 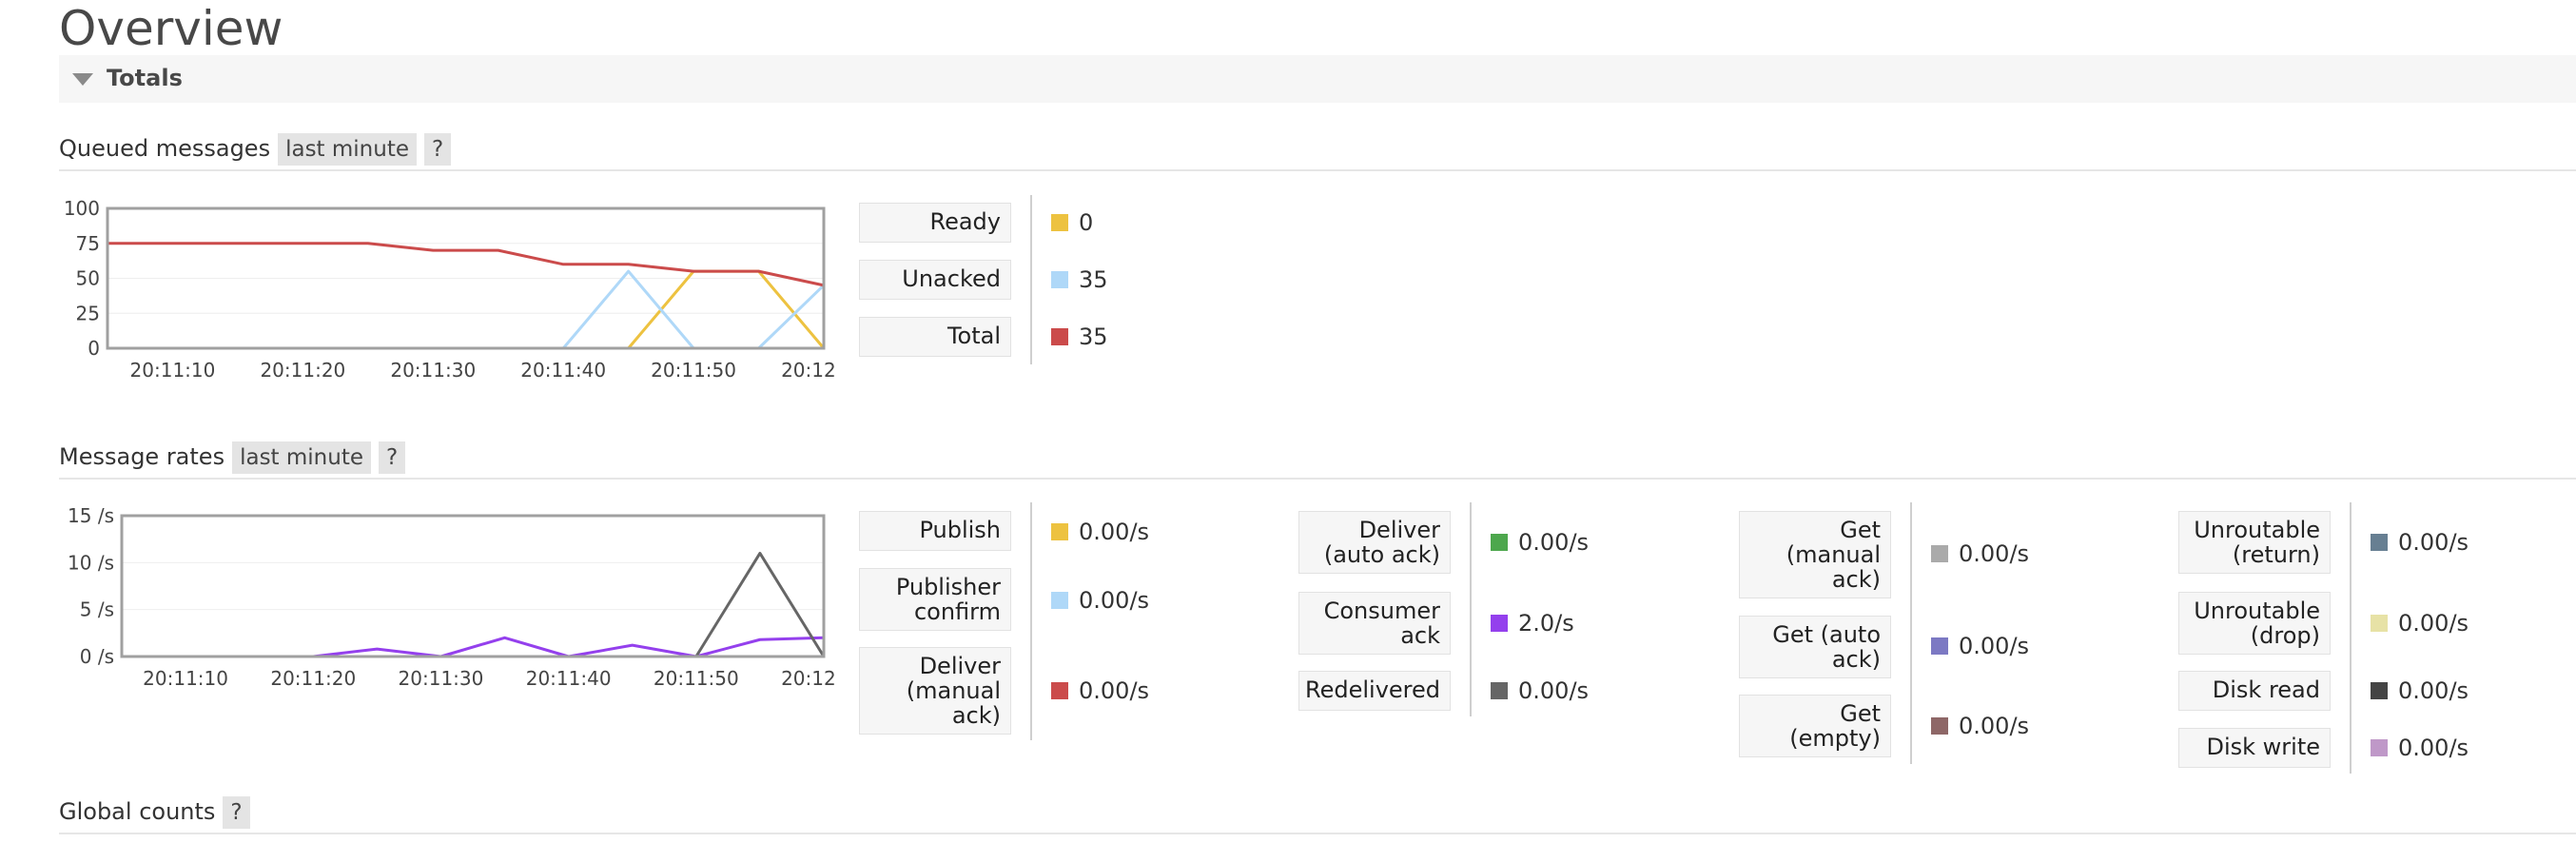 What do you see at coordinates (88, 243) in the screenshot?
I see `y-tick-label: 75` at bounding box center [88, 243].